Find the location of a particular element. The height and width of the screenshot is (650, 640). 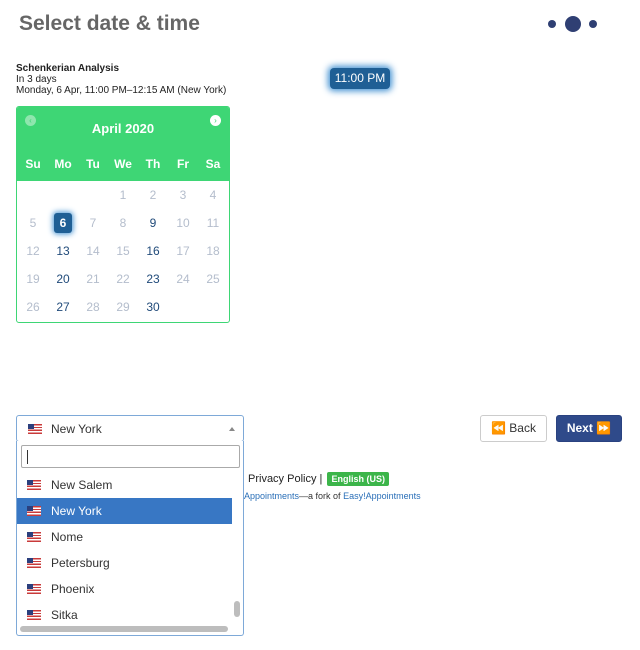

timezone-search-input is located at coordinates (130, 456).